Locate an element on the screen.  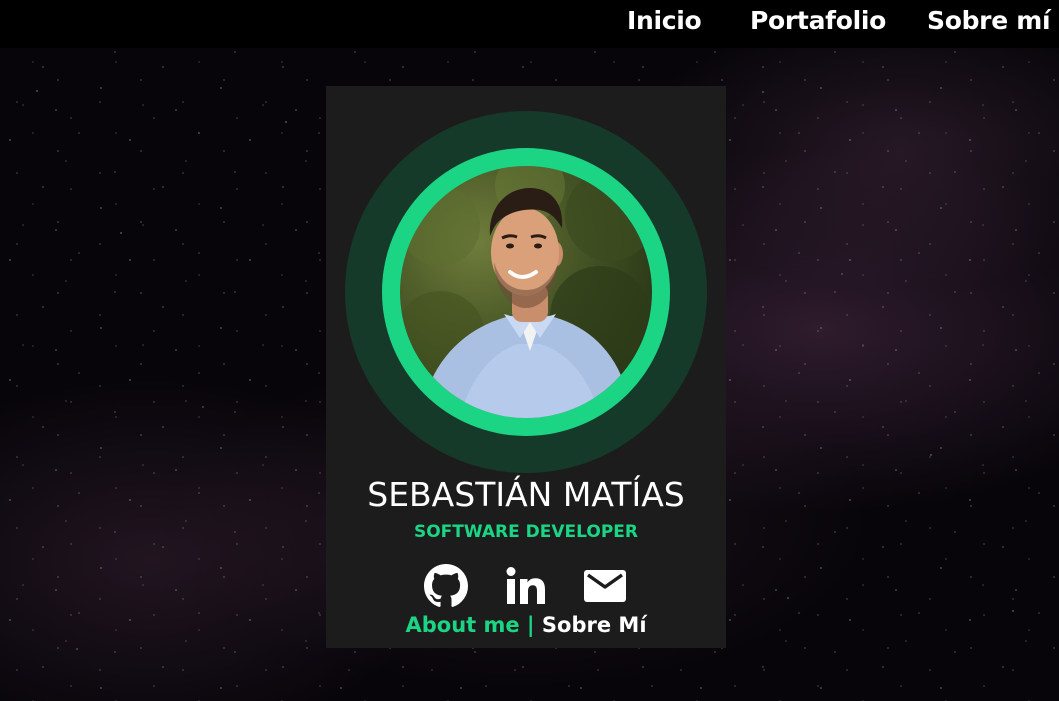
linkedin-icon is located at coordinates (526, 586).